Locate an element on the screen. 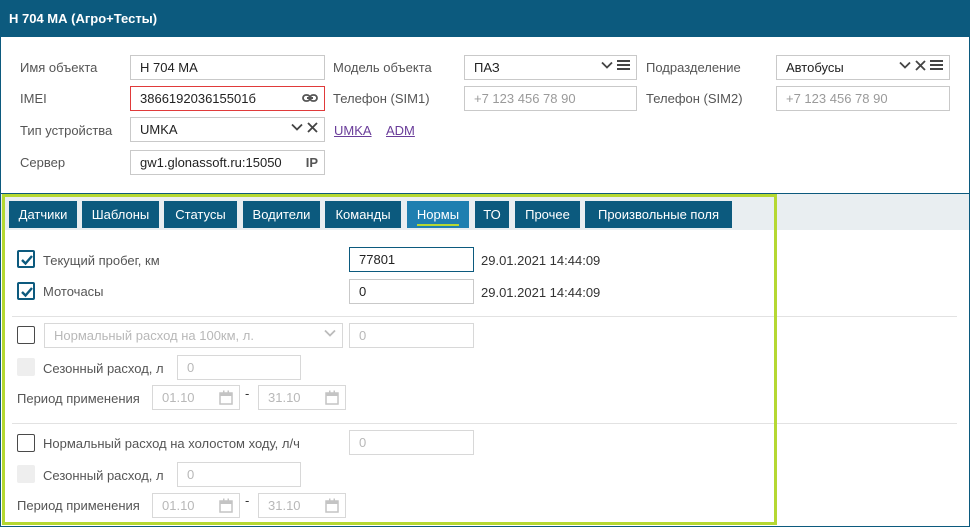 Image resolution: width=970 pixels, height=527 pixels. sim1-placeholder: +7 123 456 78 90 is located at coordinates (525, 98).